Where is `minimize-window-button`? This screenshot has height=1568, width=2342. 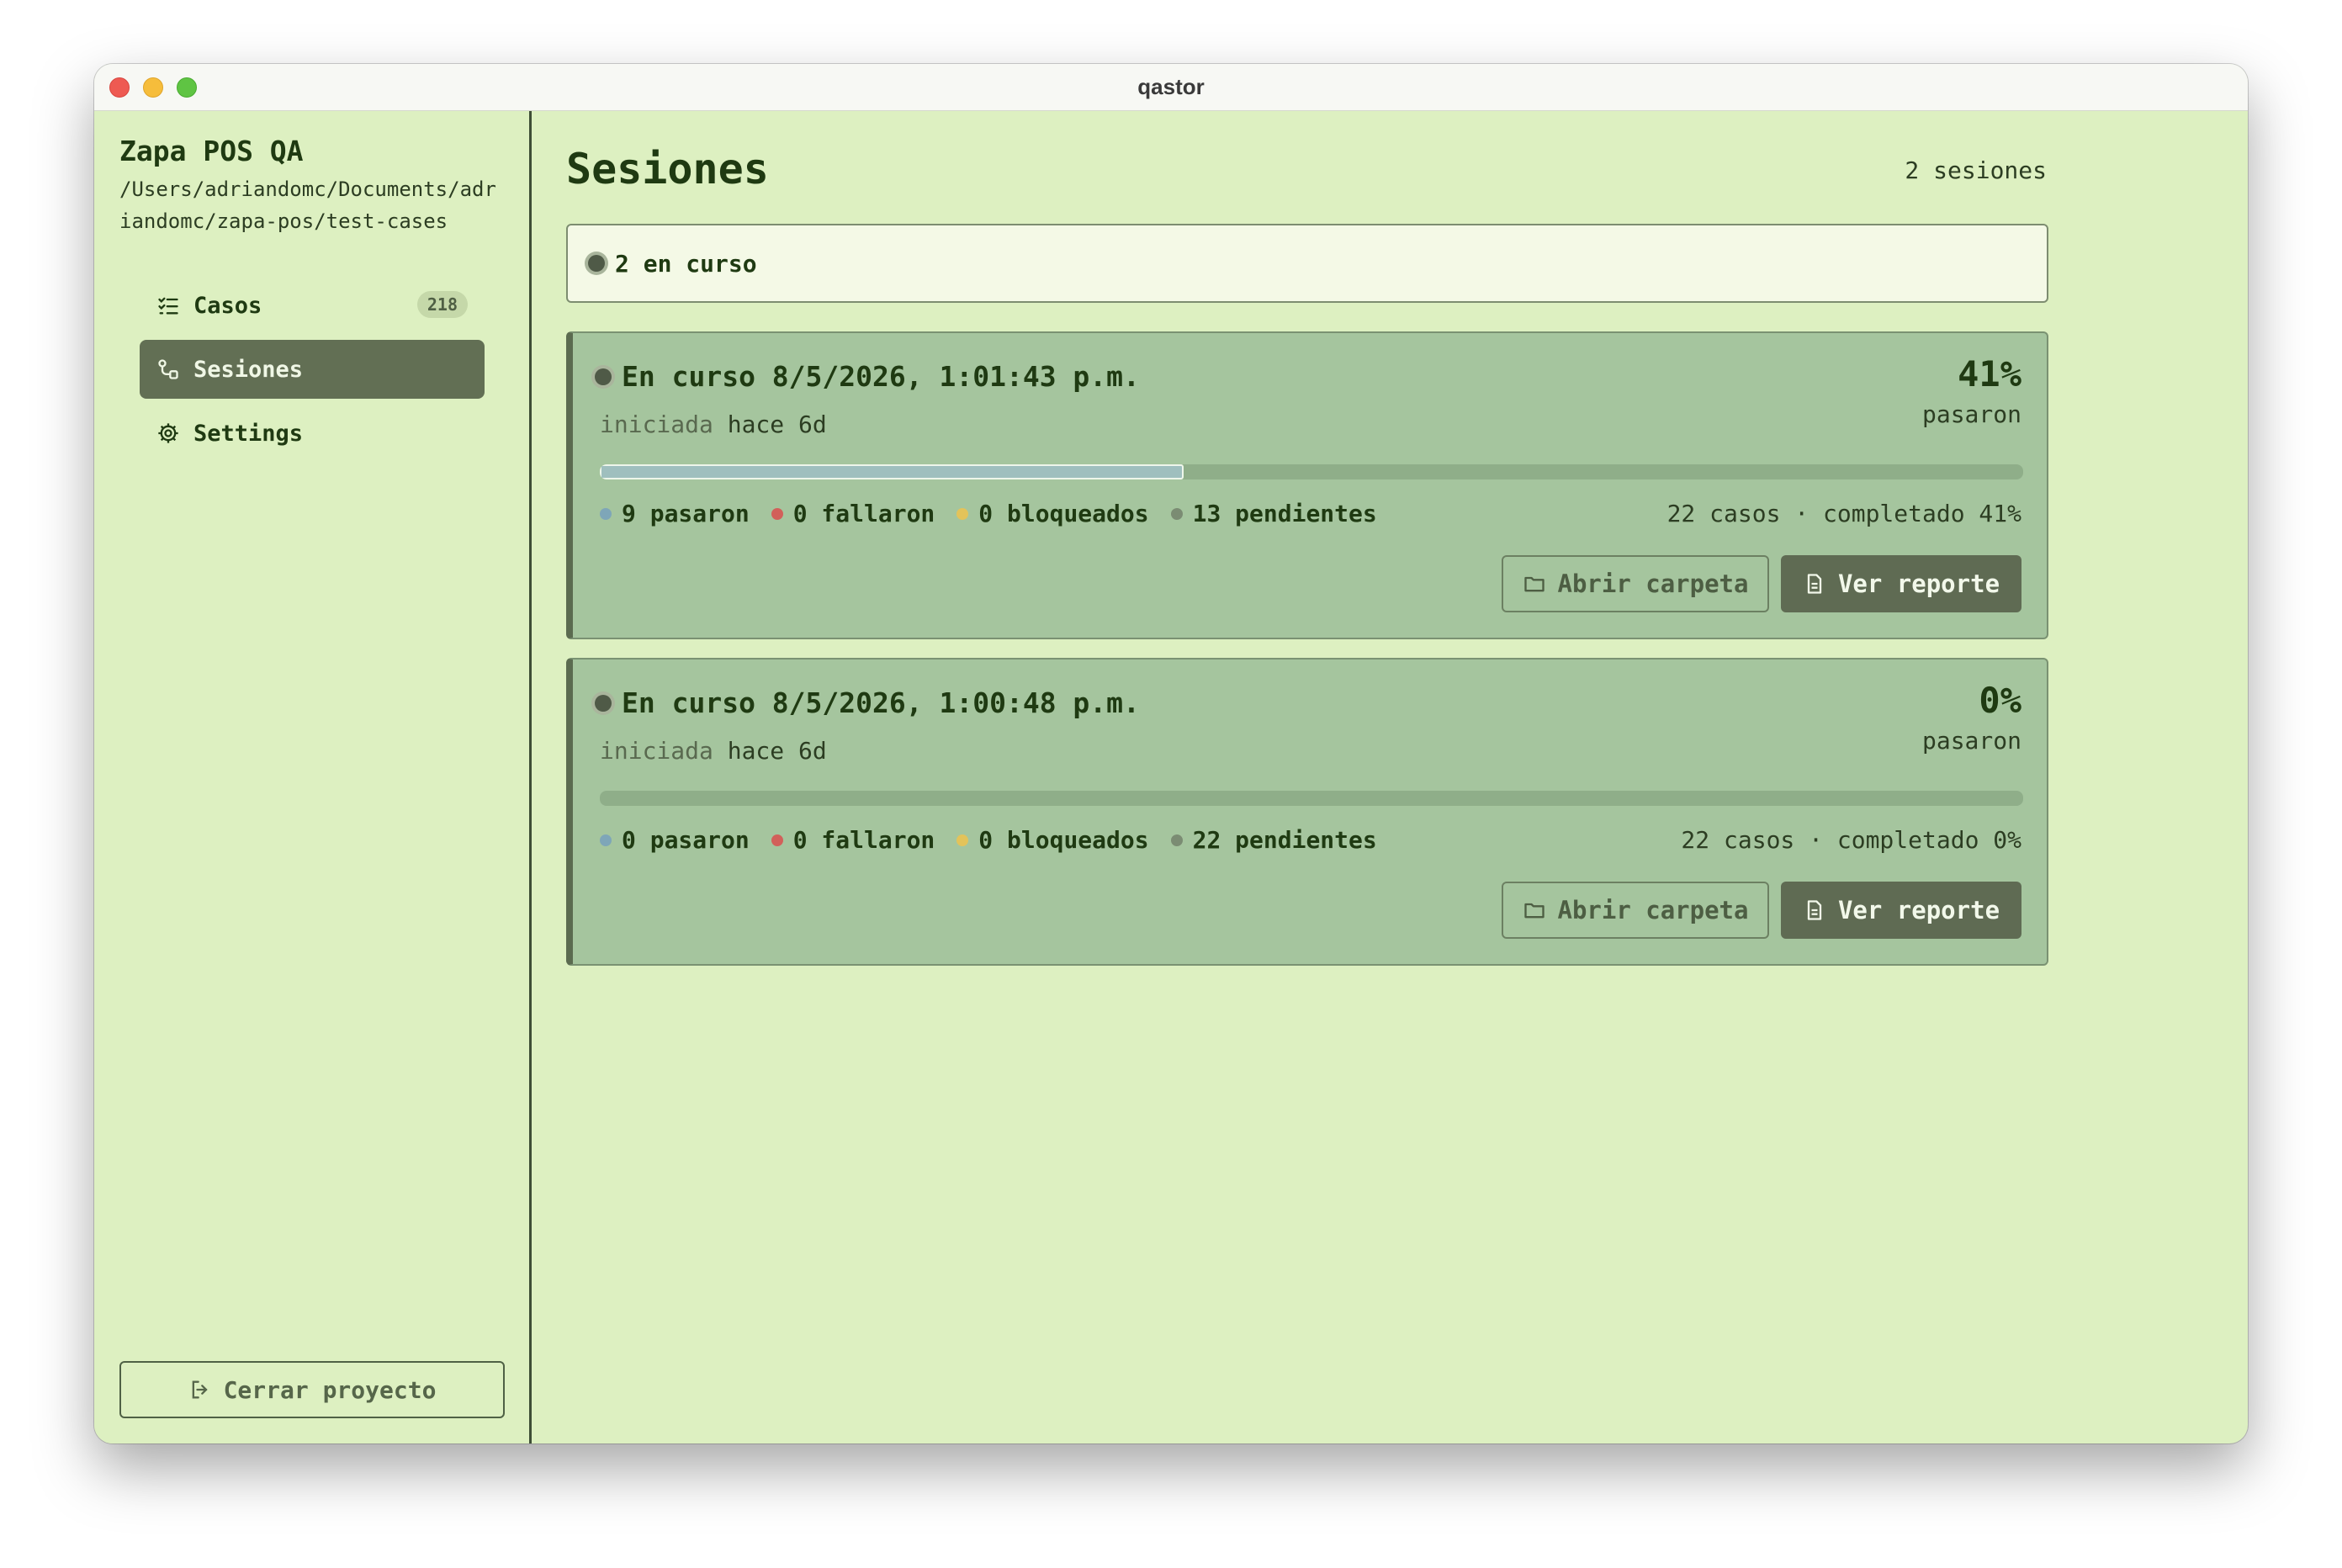
minimize-window-button is located at coordinates (153, 87).